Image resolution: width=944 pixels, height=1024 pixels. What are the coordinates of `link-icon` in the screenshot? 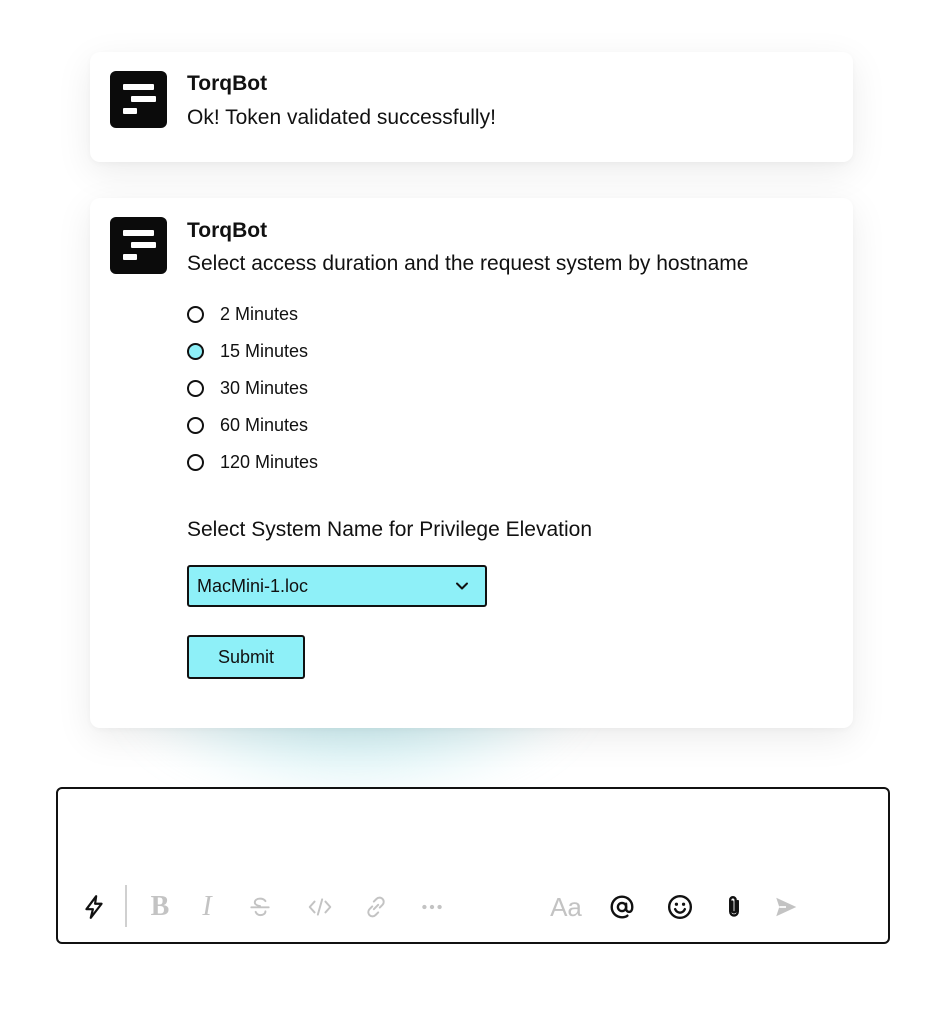 It's located at (376, 907).